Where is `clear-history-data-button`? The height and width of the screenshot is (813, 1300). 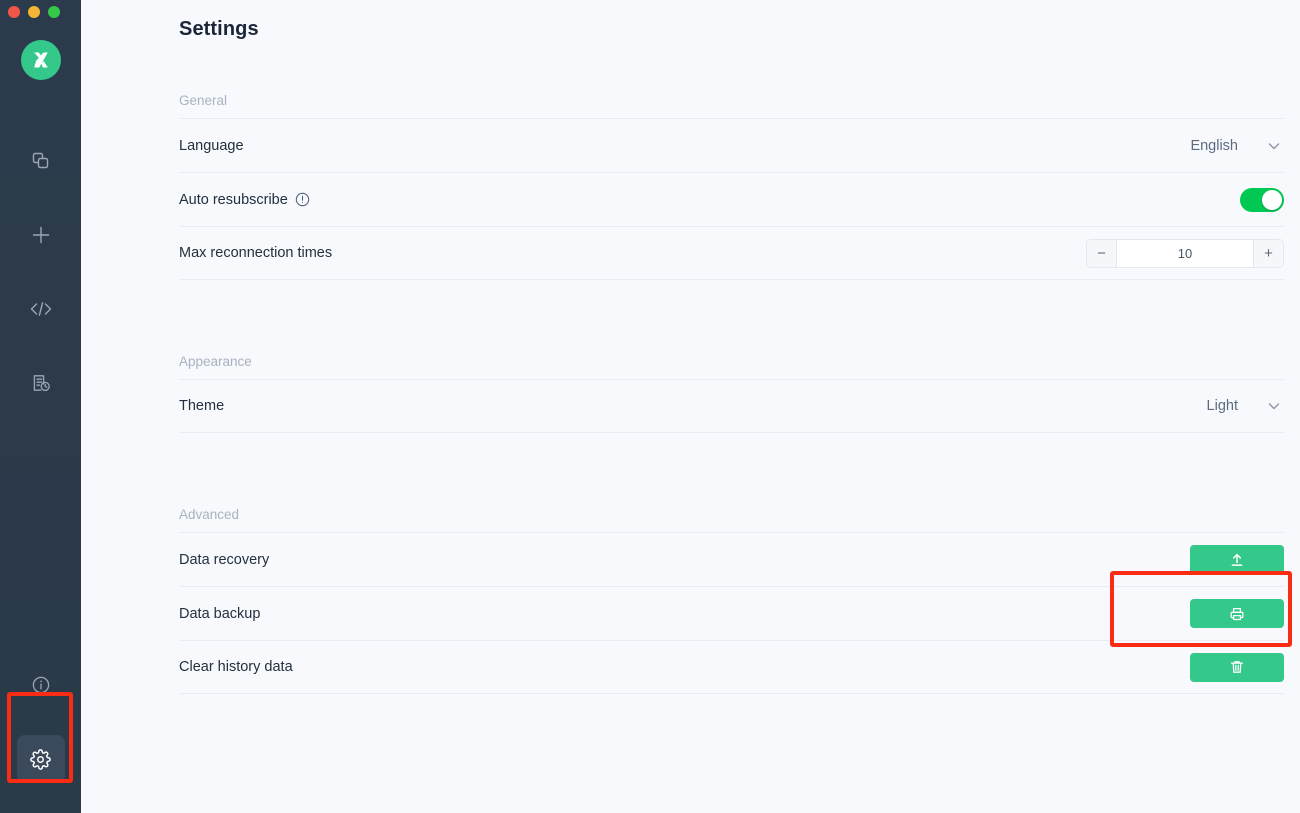 clear-history-data-button is located at coordinates (1237, 667).